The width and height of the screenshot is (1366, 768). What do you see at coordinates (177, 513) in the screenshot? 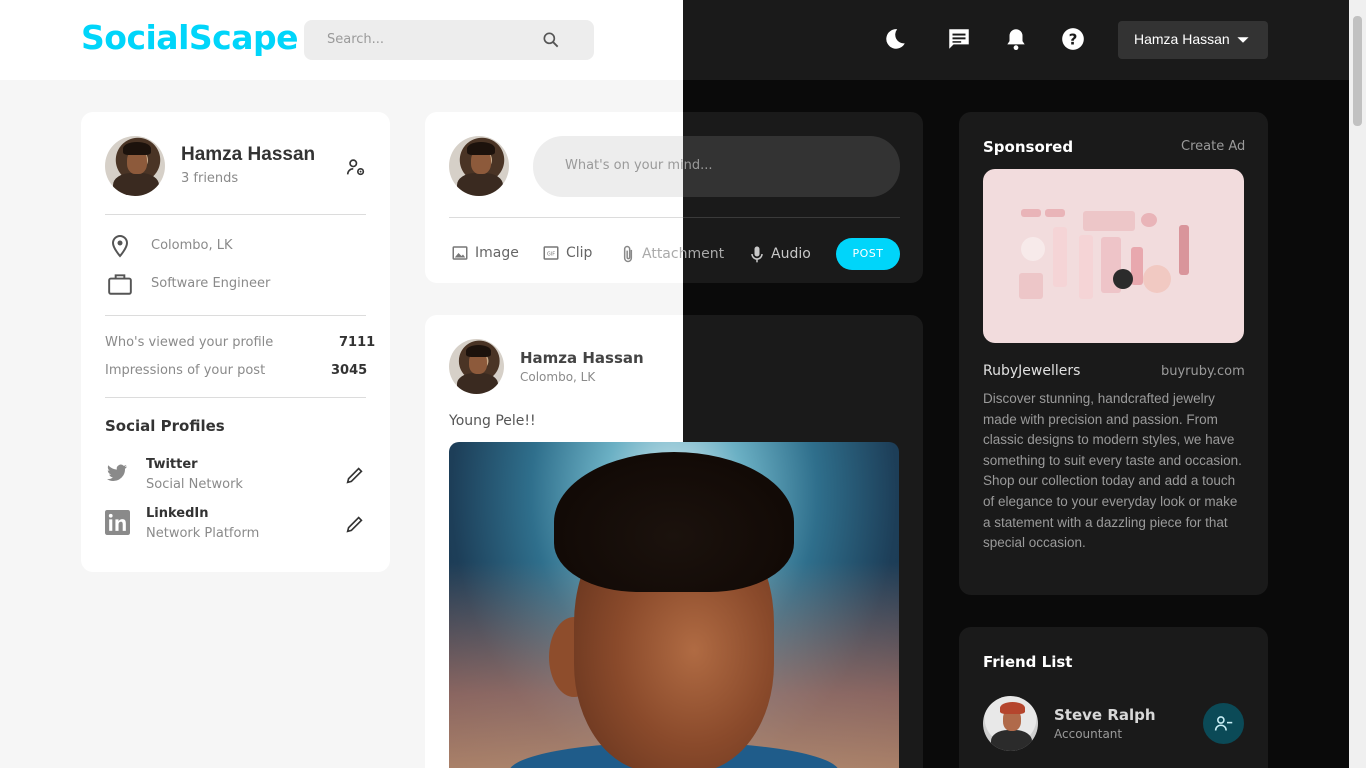
I see `social-name: LinkedIn` at bounding box center [177, 513].